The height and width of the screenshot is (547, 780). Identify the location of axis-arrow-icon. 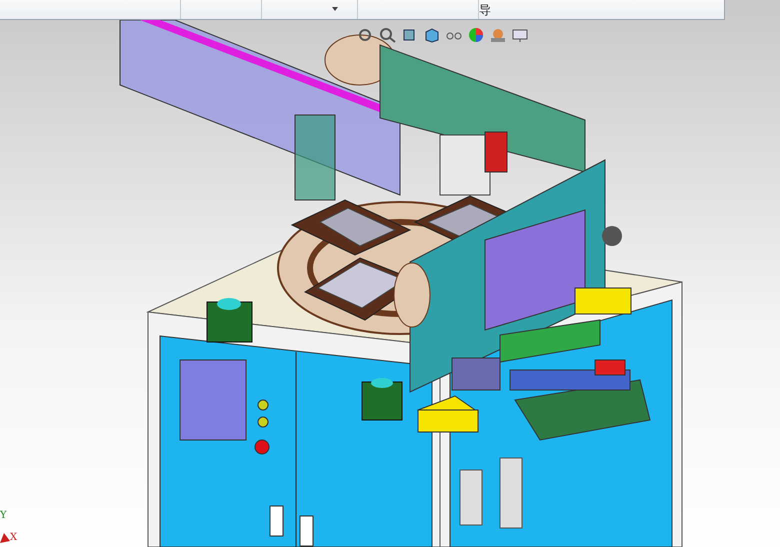
(5, 538).